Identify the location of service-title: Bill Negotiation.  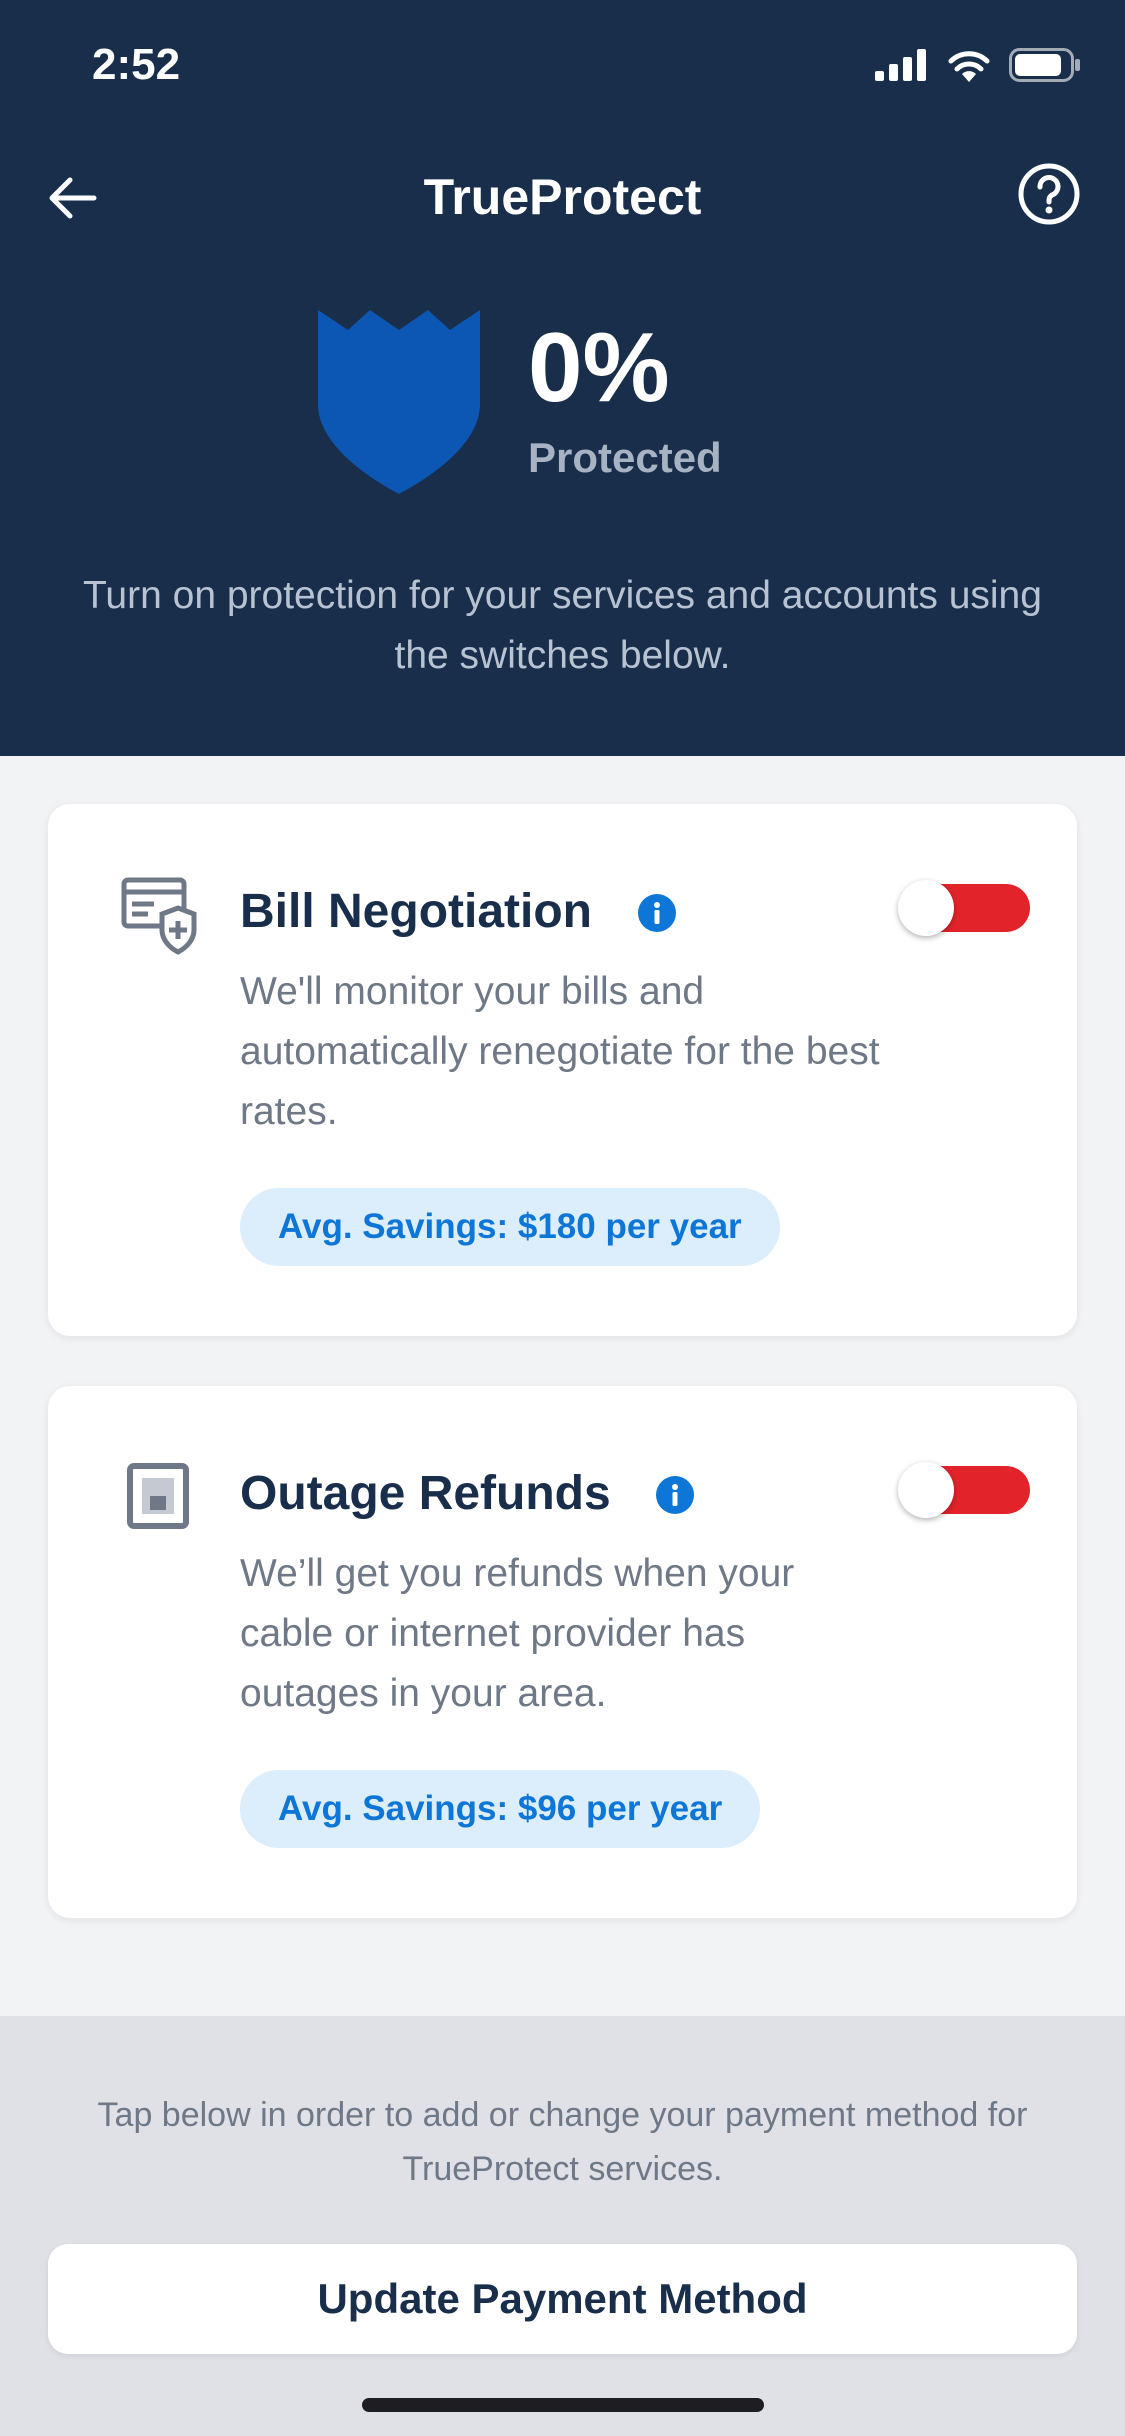
(416, 911).